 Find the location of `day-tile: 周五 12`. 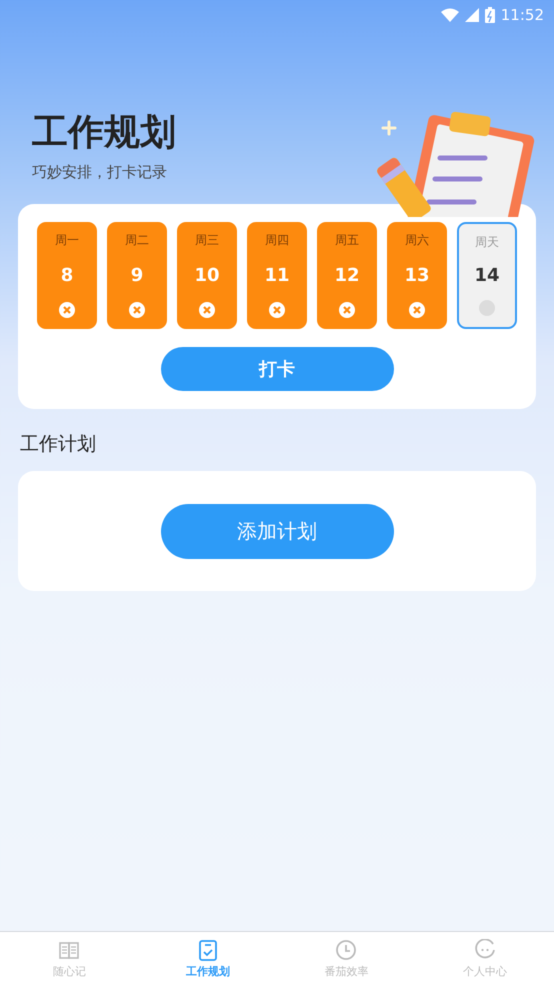

day-tile: 周五 12 is located at coordinates (347, 275).